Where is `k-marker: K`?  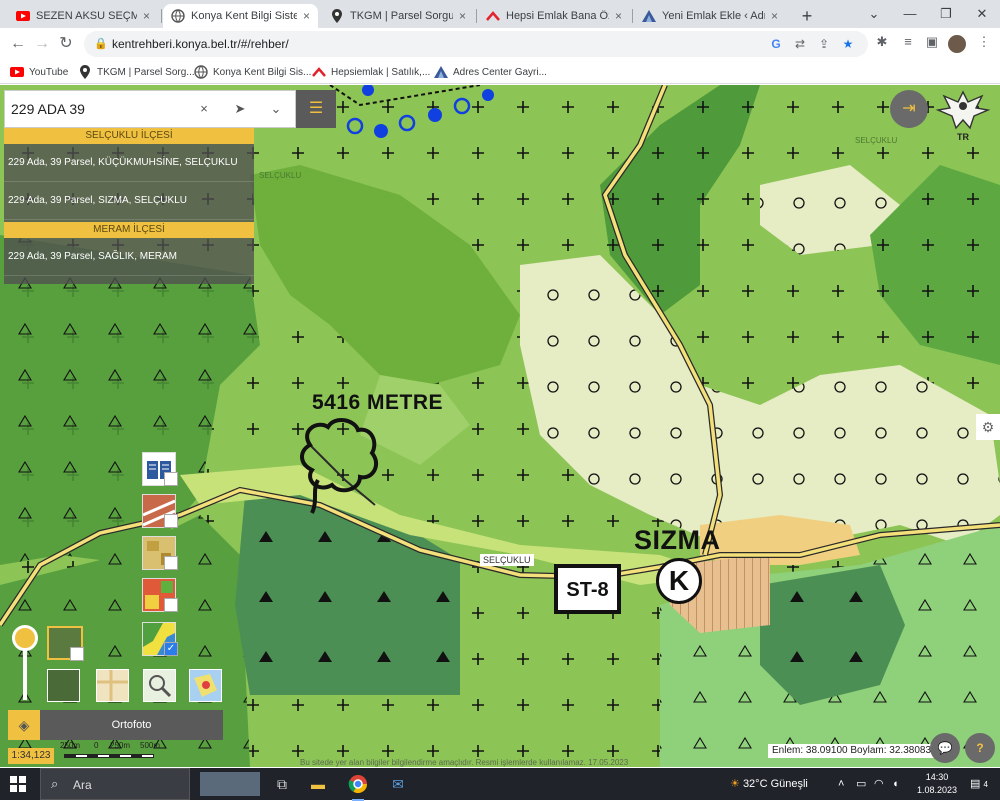
k-marker: K is located at coordinates (679, 581).